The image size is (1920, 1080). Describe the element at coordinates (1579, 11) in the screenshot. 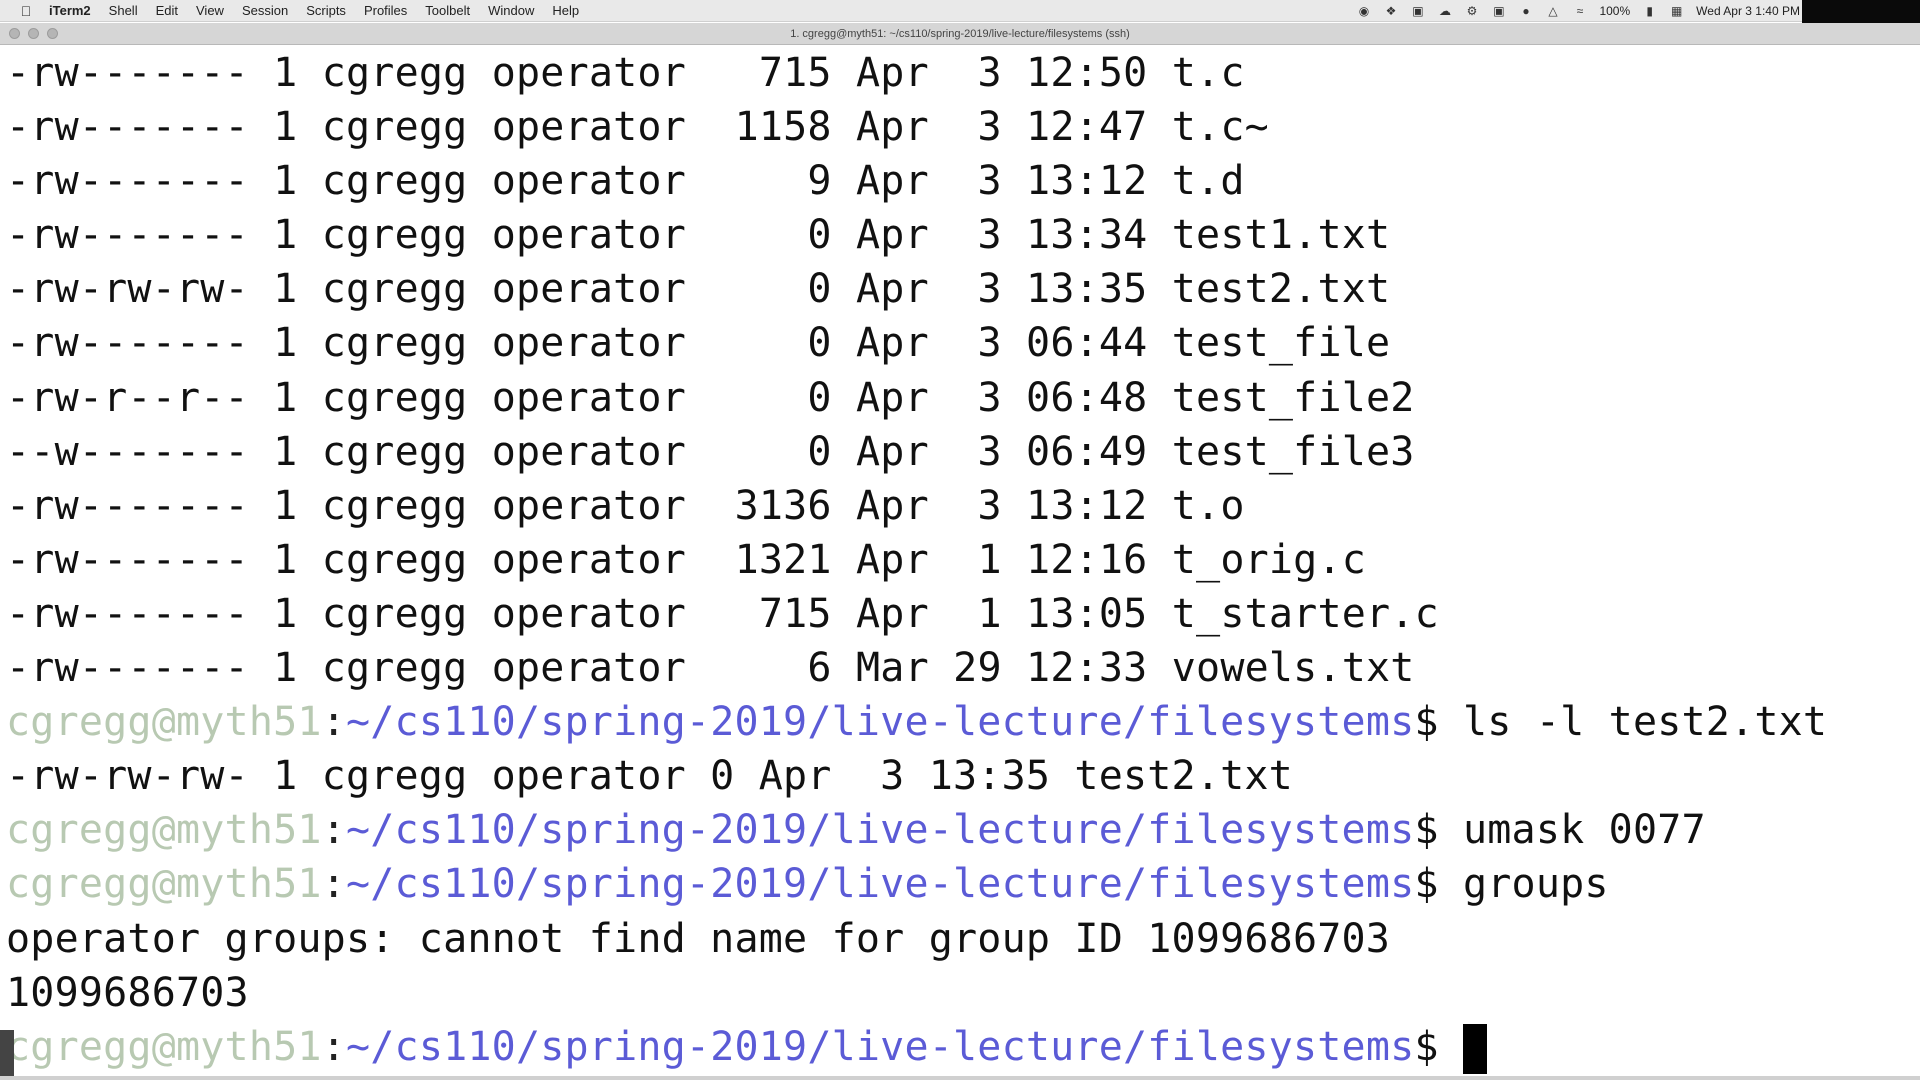

I see `wifi-icon: ≈` at that location.